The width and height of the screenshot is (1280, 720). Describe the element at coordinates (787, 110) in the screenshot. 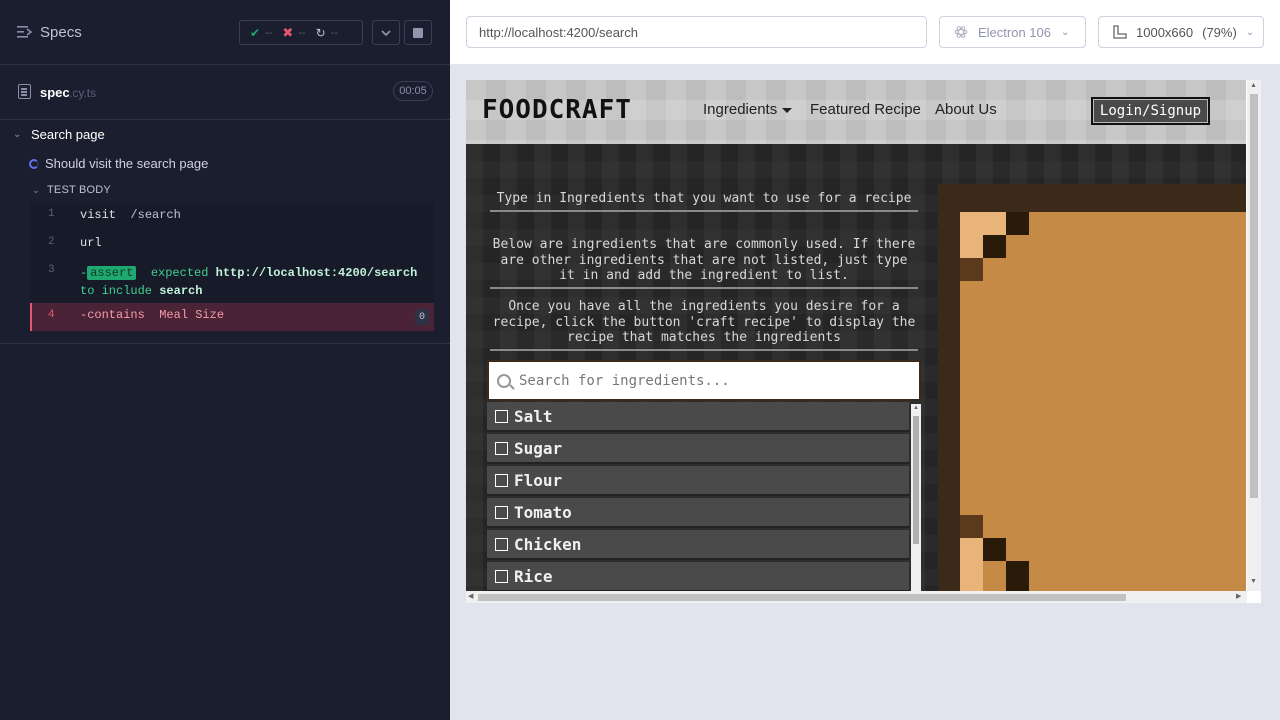

I see `caret-down-icon` at that location.